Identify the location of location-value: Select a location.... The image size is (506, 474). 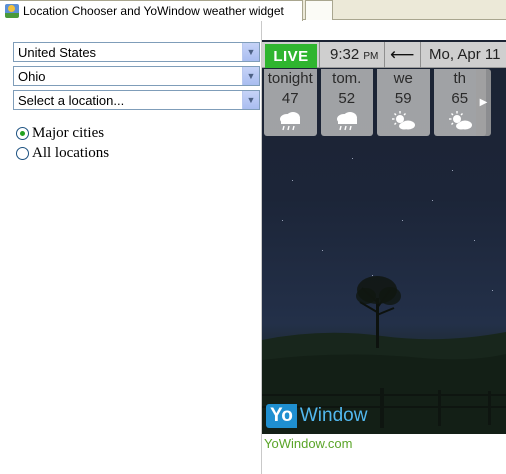
(71, 100).